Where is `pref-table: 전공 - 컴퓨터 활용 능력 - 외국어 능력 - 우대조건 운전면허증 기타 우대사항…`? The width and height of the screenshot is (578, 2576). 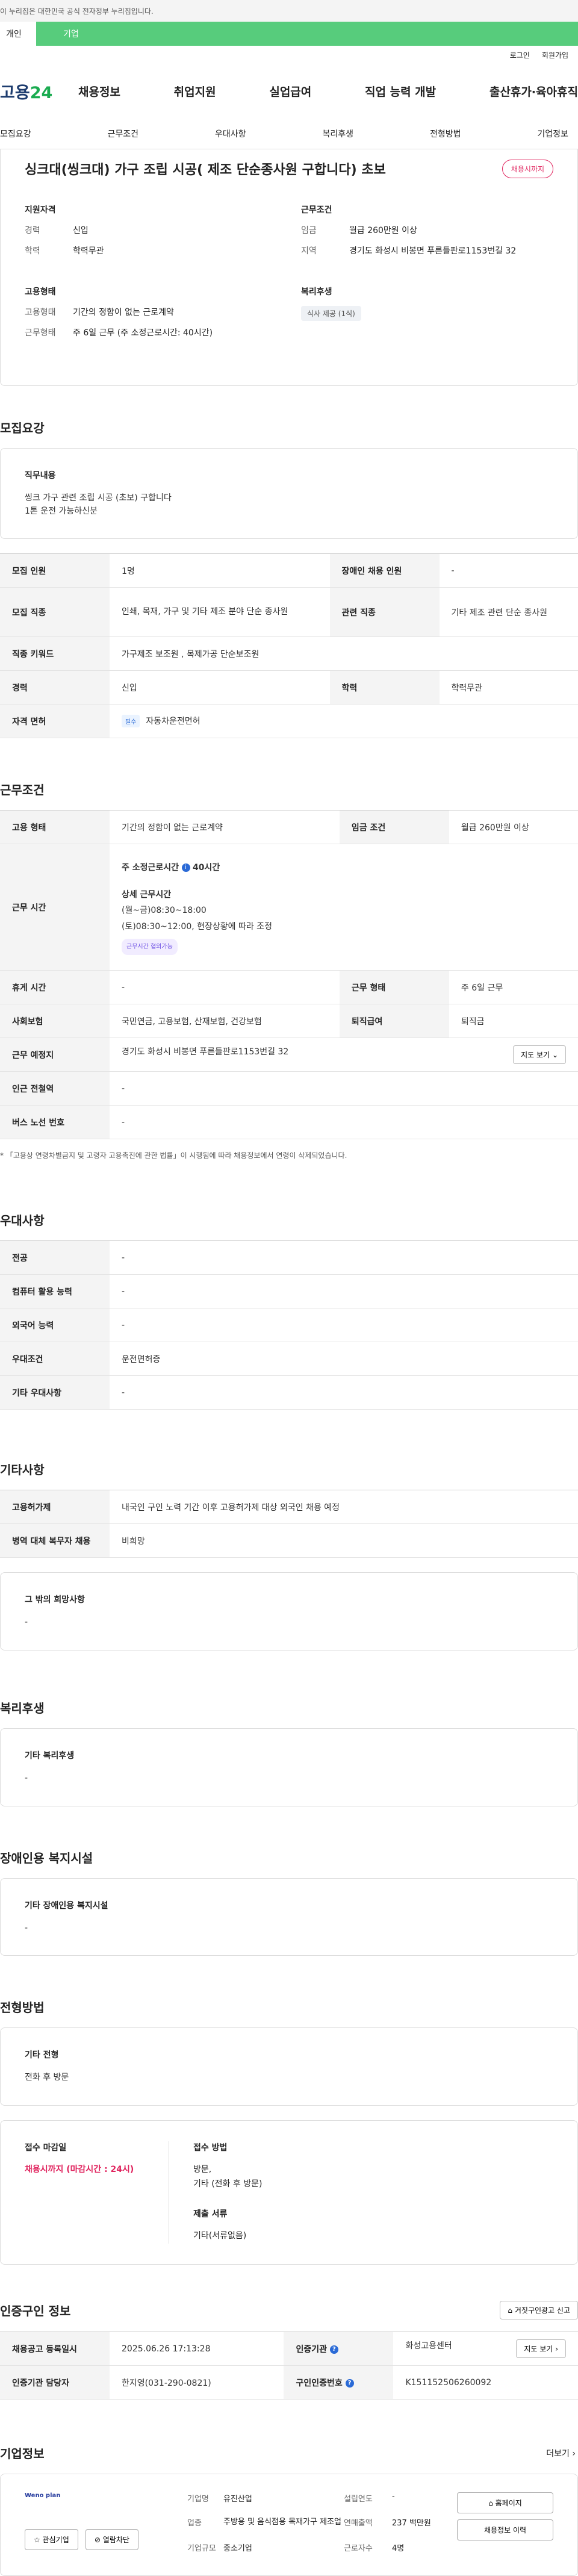 pref-table: 전공 - 컴퓨터 활용 능력 - 외국어 능력 - 우대조건 운전면허증 기타 우대사항… is located at coordinates (289, 1325).